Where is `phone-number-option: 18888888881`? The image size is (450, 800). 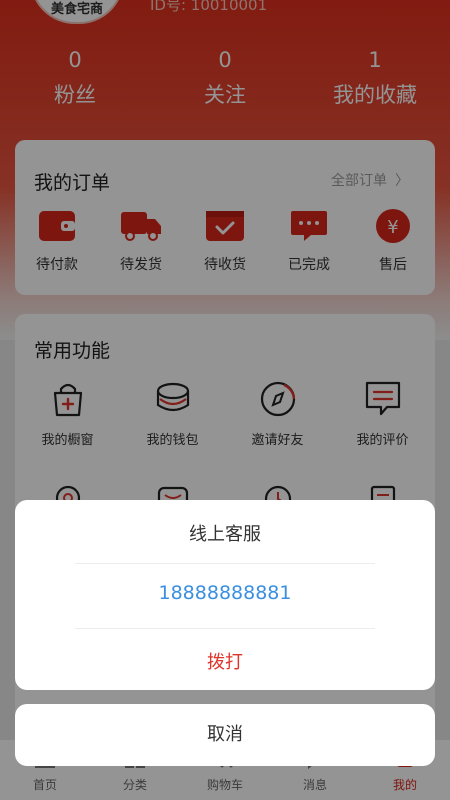
phone-number-option: 18888888881 is located at coordinates (225, 593).